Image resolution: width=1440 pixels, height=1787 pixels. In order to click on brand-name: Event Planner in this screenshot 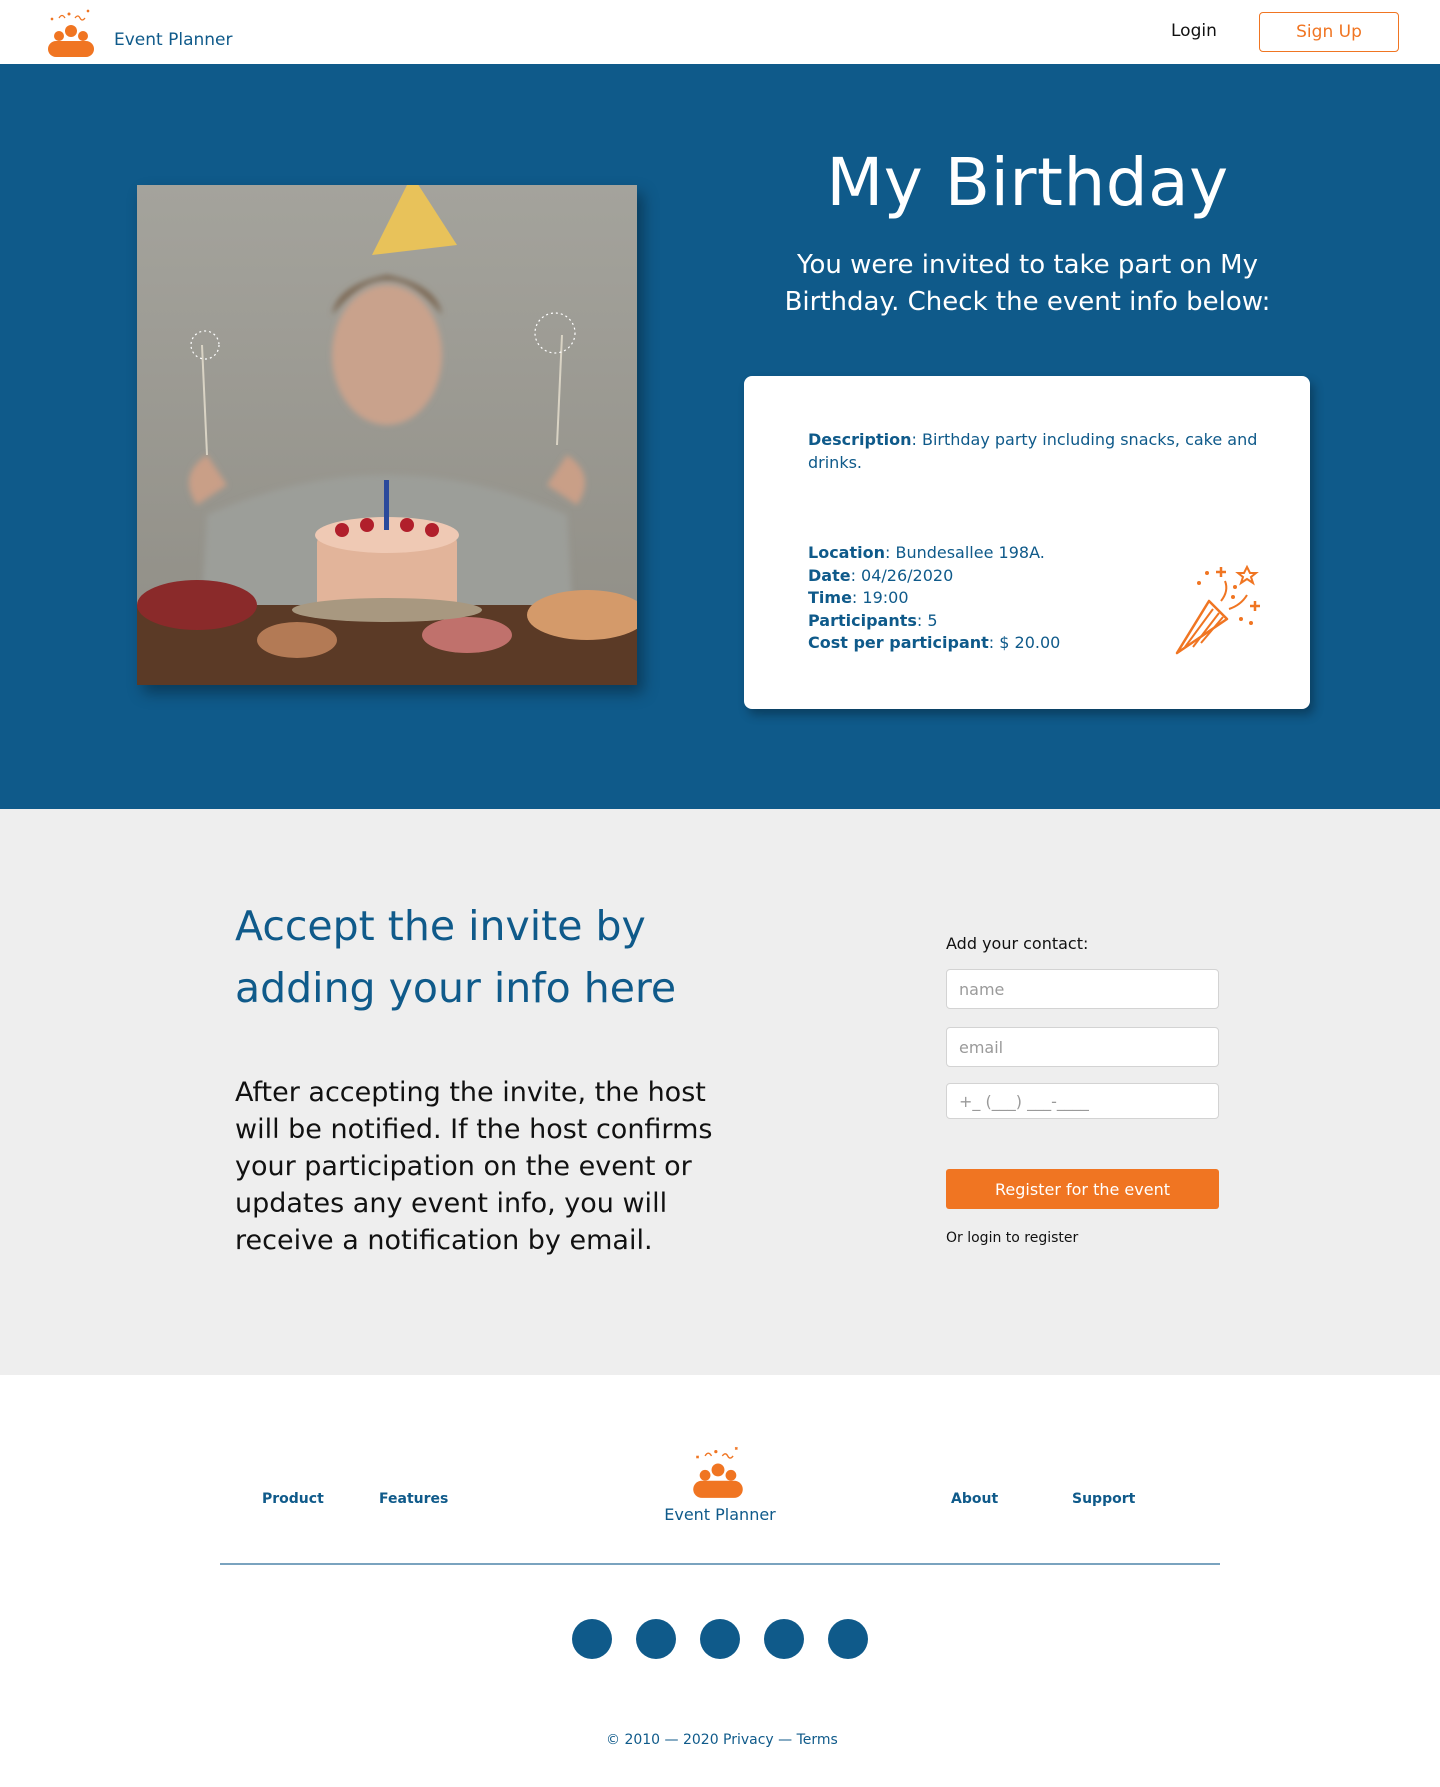, I will do `click(173, 40)`.